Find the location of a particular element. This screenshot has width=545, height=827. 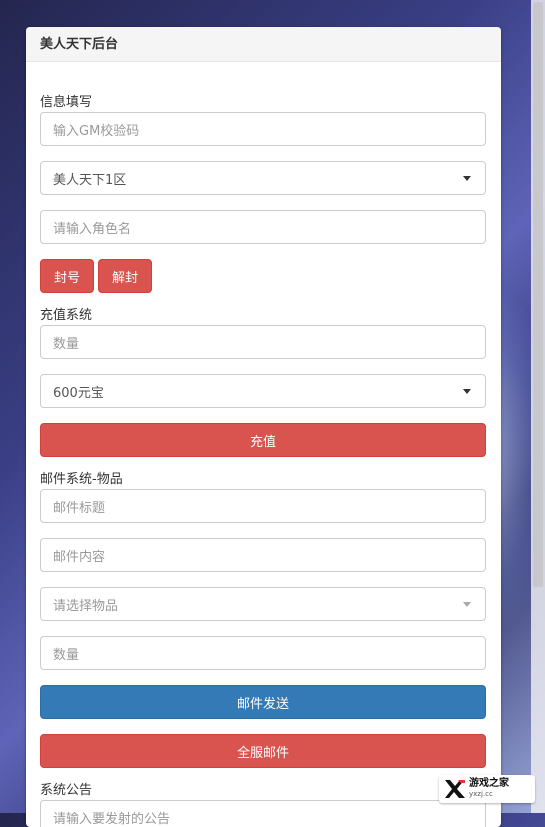

ban-button: 封号 is located at coordinates (67, 276).